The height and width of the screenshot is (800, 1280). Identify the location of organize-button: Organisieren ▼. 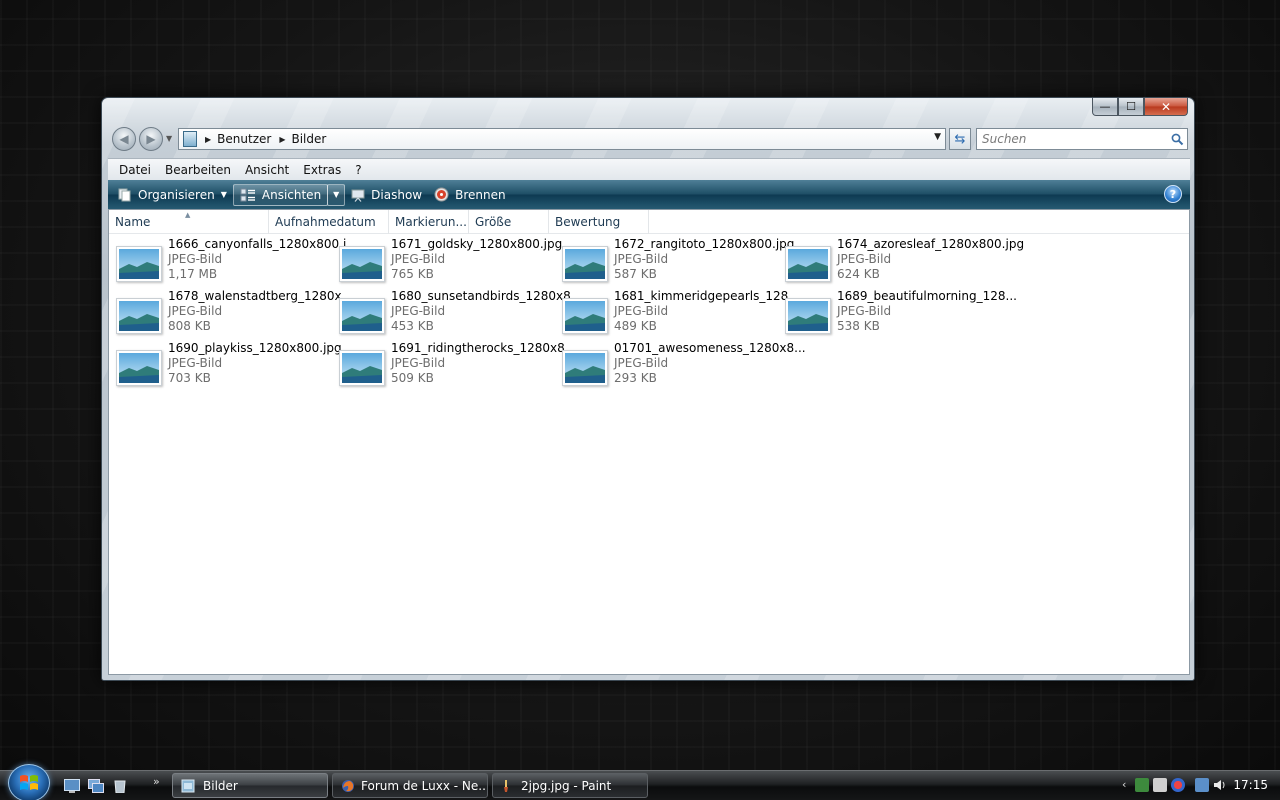
(172, 195).